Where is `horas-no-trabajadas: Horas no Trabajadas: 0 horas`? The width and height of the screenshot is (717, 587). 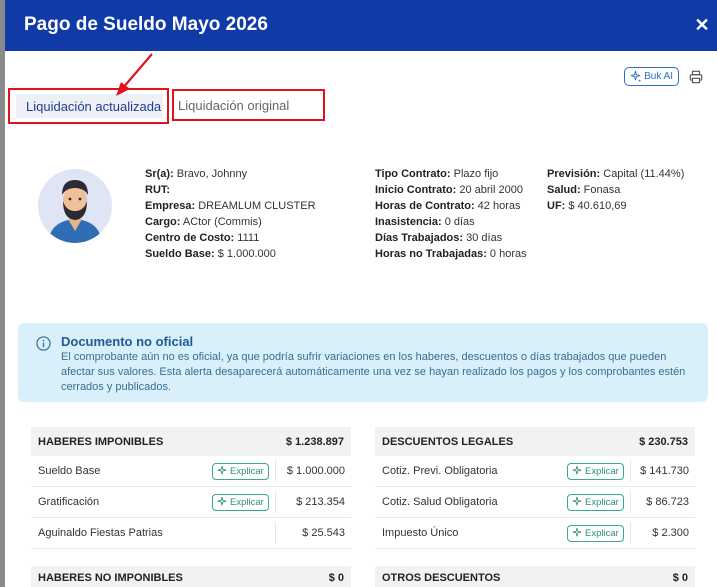
horas-no-trabajadas: Horas no Trabajadas: 0 horas is located at coordinates (455, 254).